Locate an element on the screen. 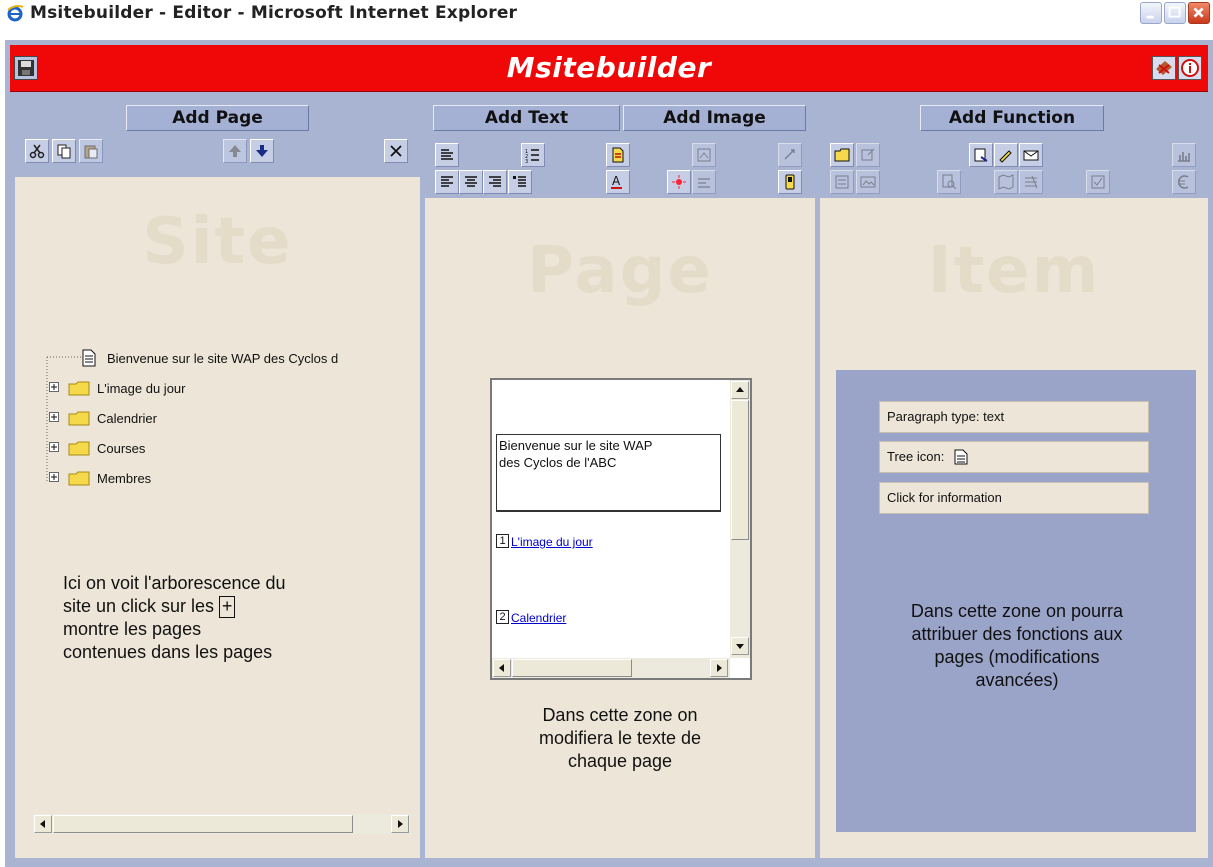 This screenshot has height=867, width=1213. tree-item-folder: Courses is located at coordinates (171, 449).